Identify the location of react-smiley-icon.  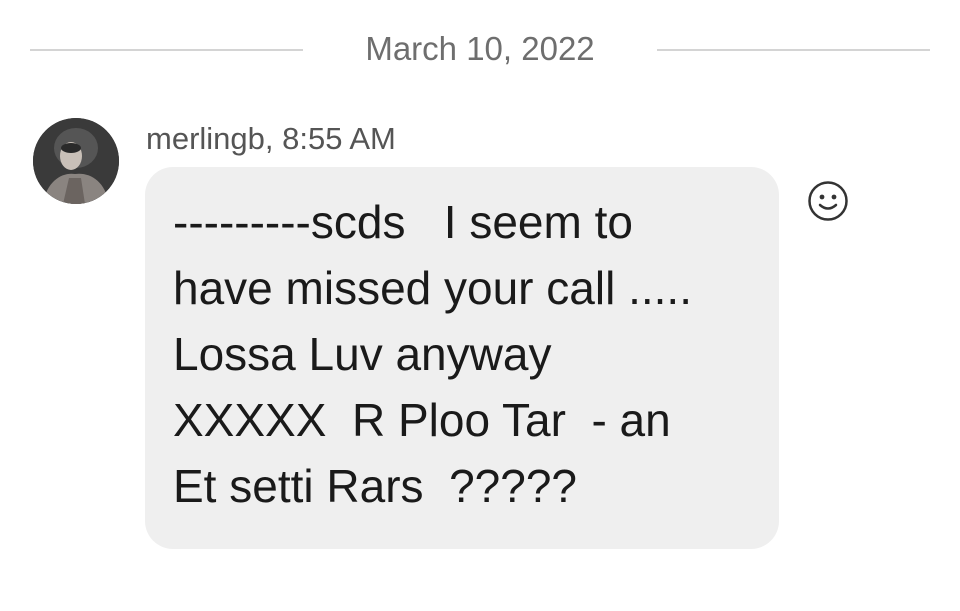
(828, 201).